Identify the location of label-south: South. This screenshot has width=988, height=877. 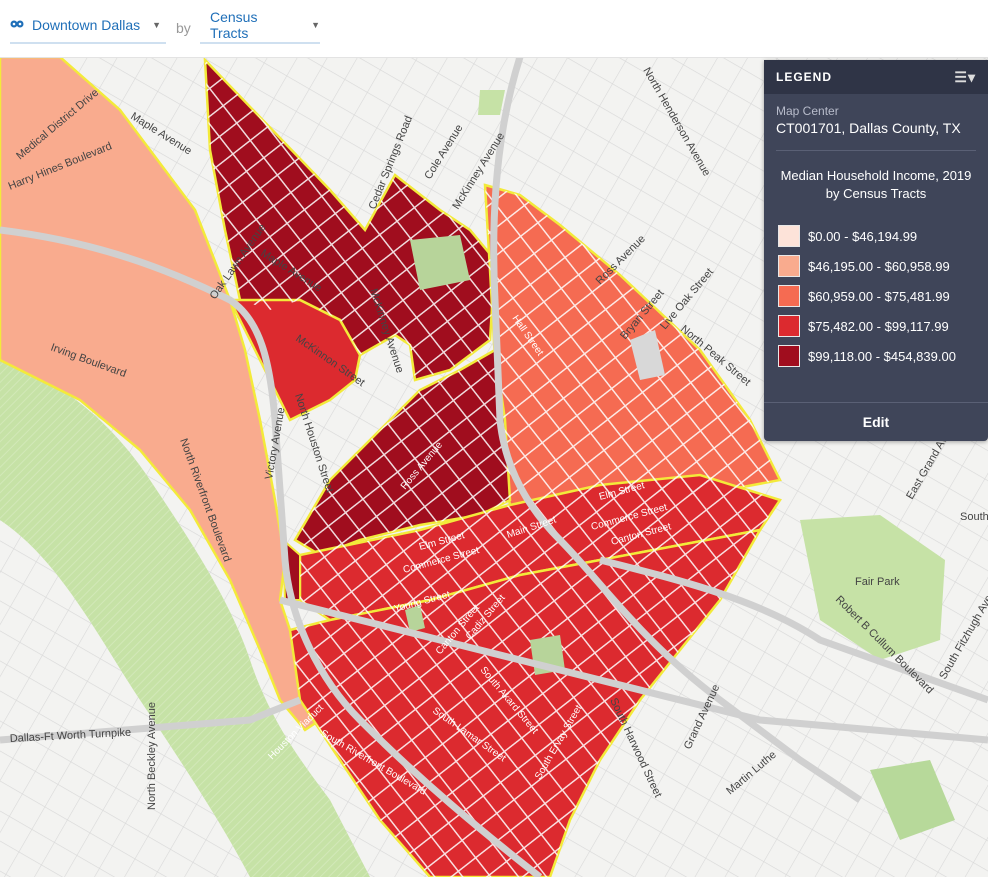
(974, 517).